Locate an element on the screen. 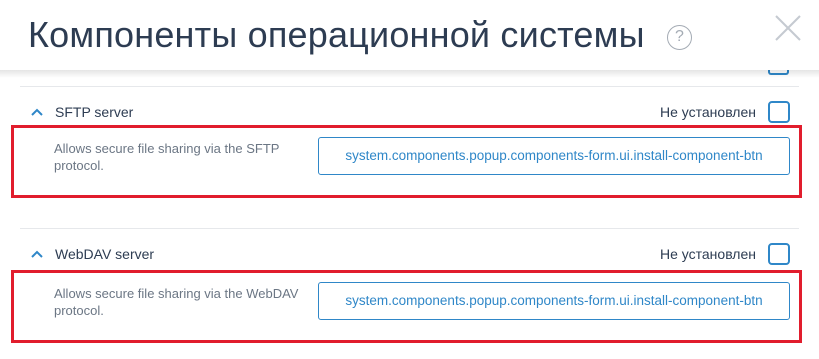 This screenshot has width=819, height=359. component-row-webdav: WebDAV server Не установлен is located at coordinates (409, 255).